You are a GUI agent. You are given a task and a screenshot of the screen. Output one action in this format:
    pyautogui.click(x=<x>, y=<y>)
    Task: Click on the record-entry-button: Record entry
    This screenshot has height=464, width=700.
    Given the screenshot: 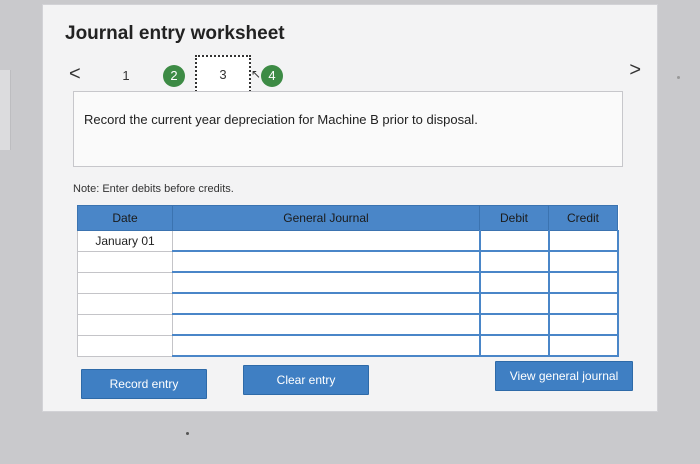 What is the action you would take?
    pyautogui.click(x=144, y=384)
    